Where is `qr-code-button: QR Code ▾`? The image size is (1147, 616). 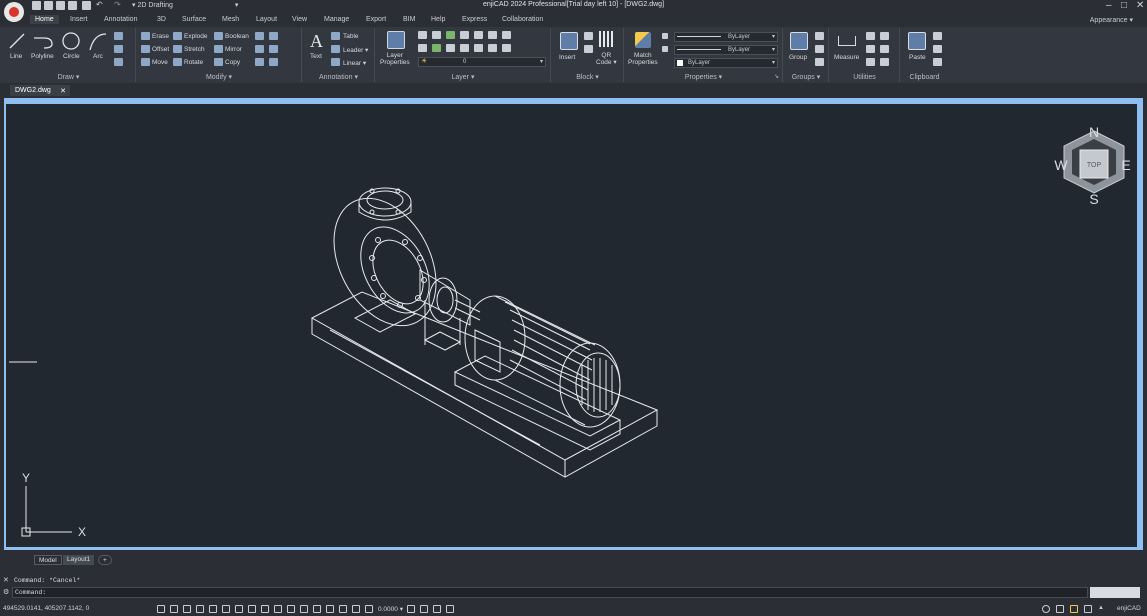 qr-code-button: QR Code ▾ is located at coordinates (606, 59).